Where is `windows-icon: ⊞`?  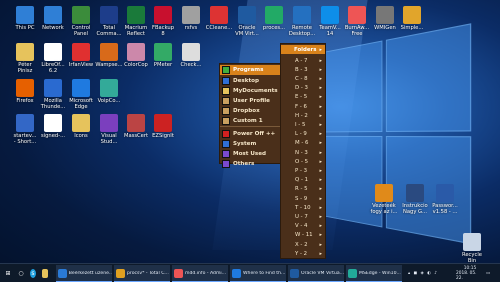 windows-icon: ⊞ is located at coordinates (8, 273).